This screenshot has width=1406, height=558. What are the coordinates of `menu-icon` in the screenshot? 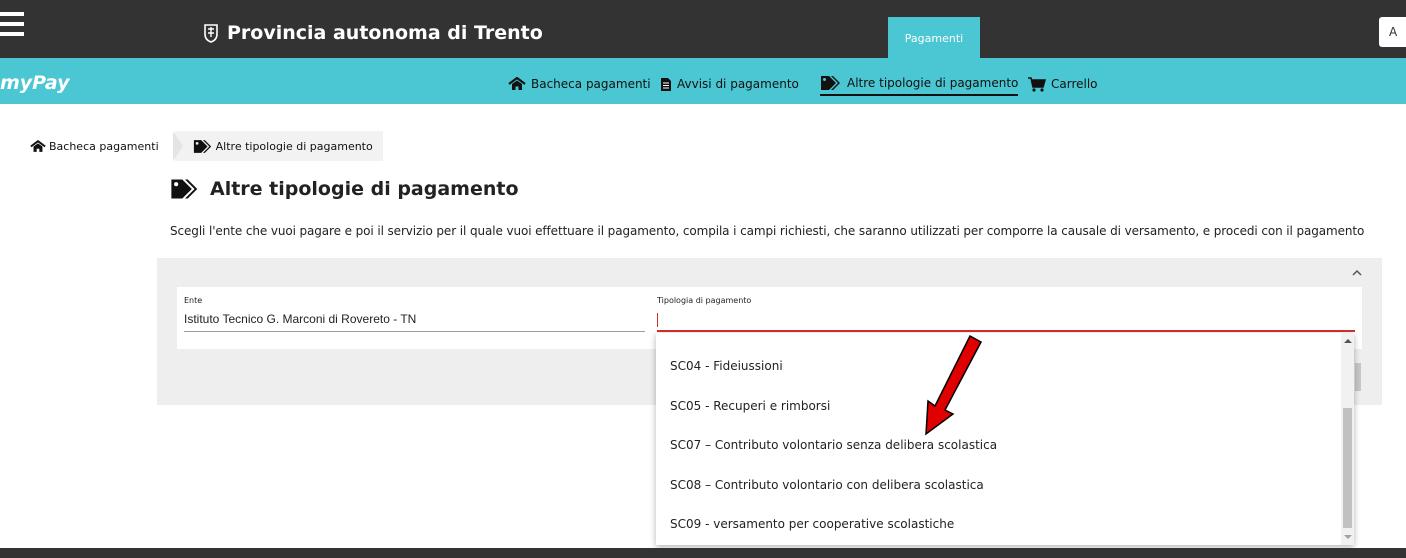 It's located at (12, 24).